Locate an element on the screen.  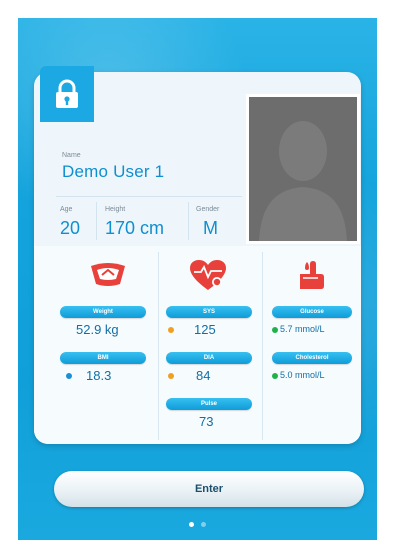
heart-pressure-icon is located at coordinates (208, 278).